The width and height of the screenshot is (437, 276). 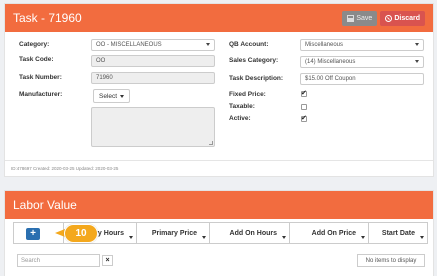 I want to click on clear-search-button: ×, so click(x=107, y=260).